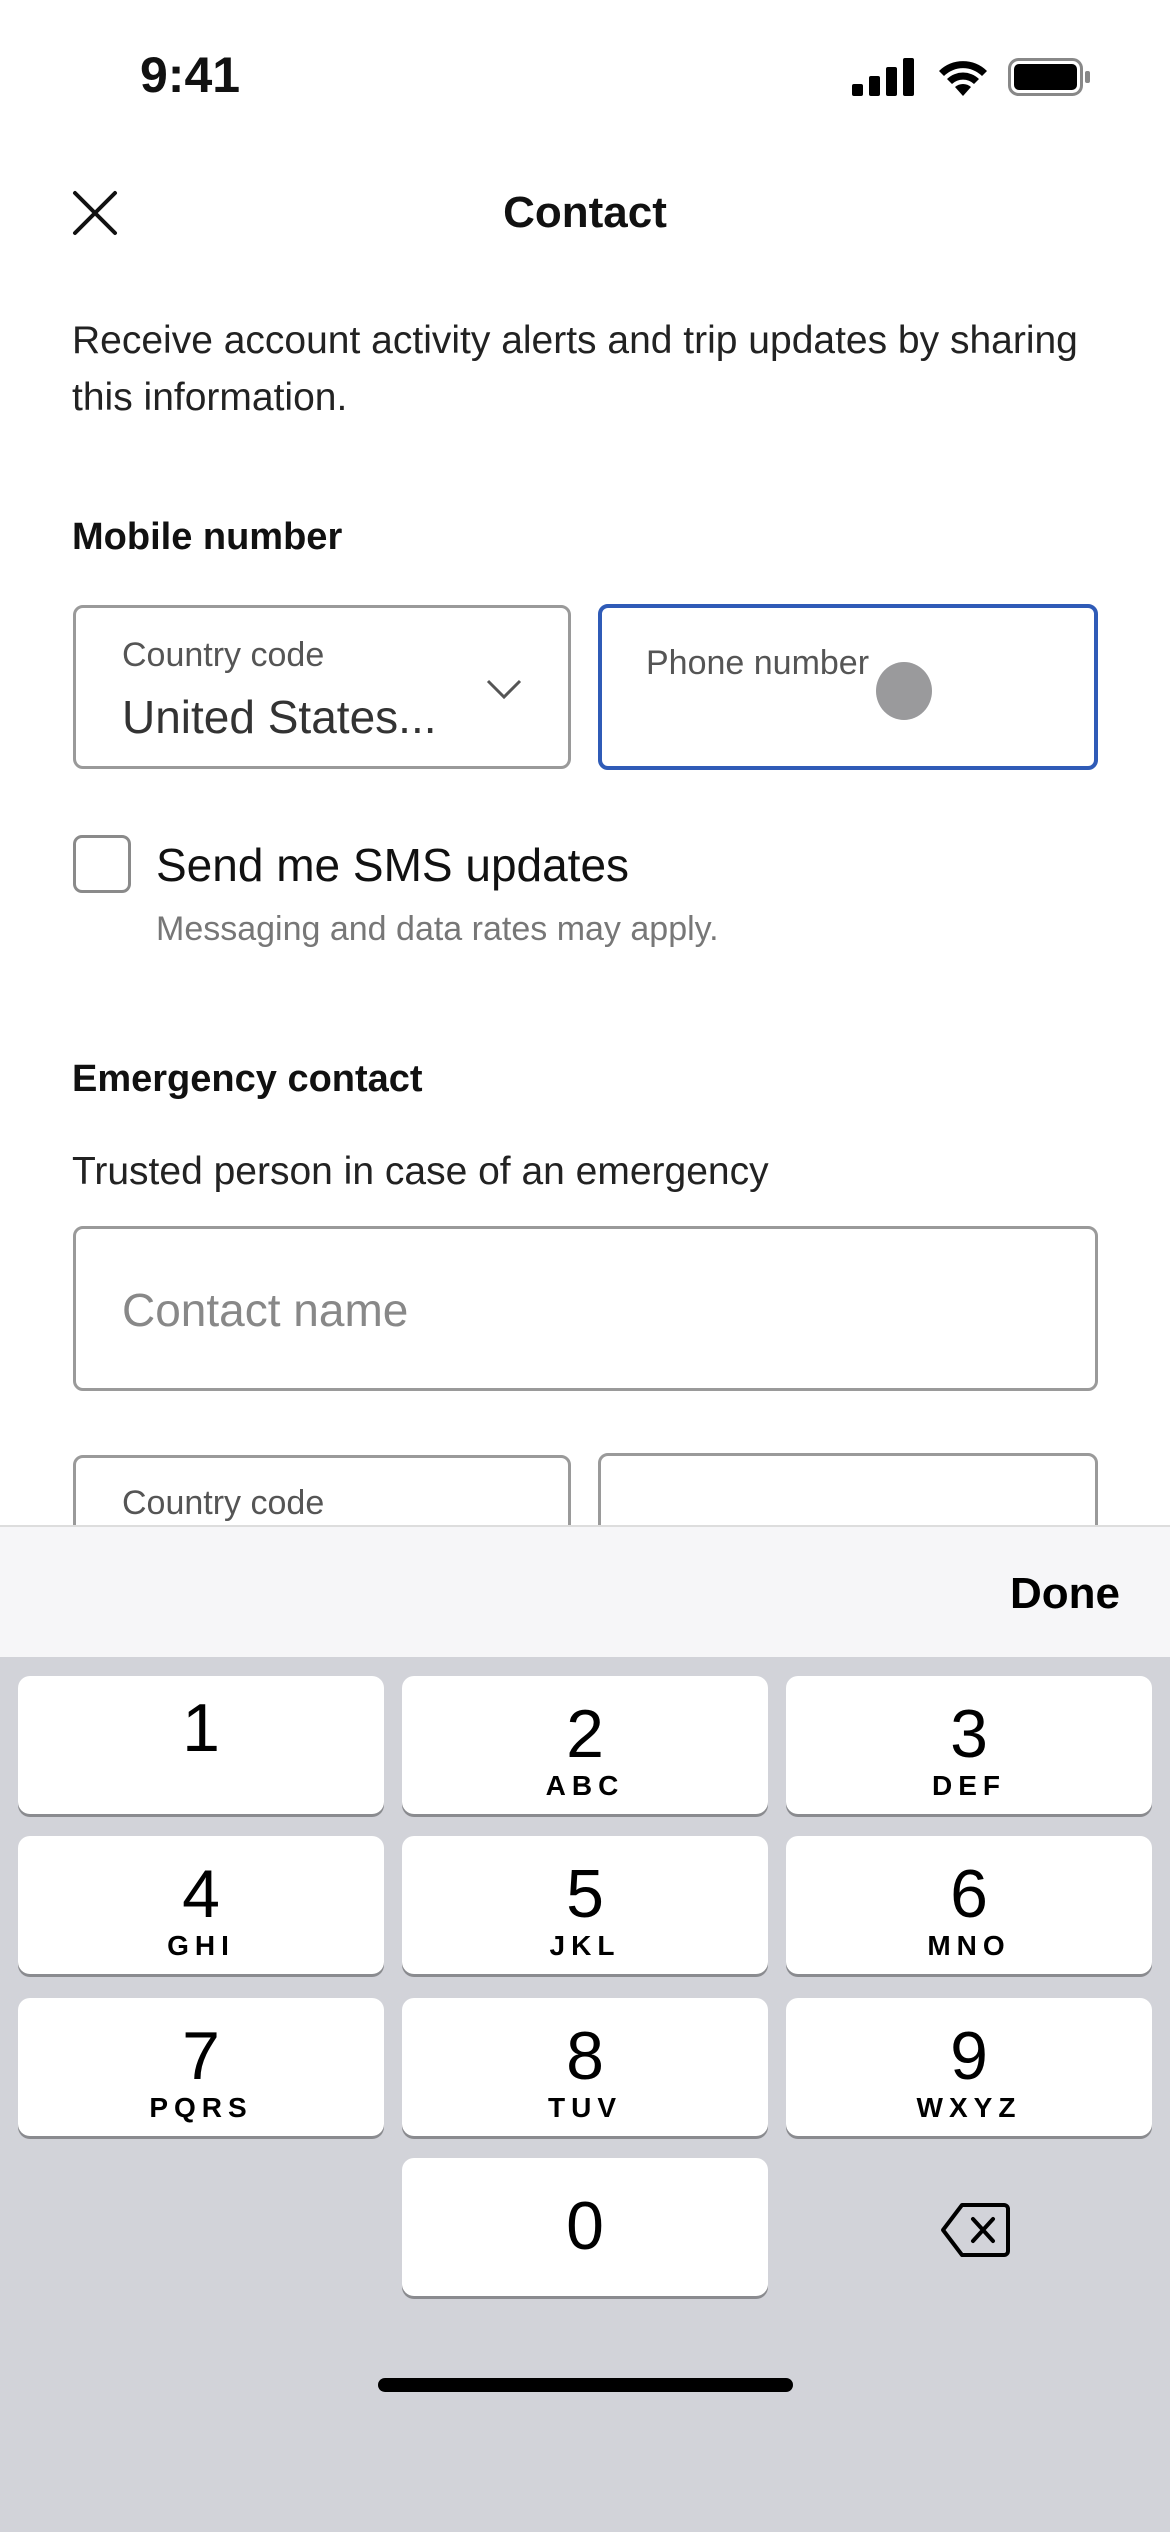  I want to click on key-0: 0, so click(585, 2227).